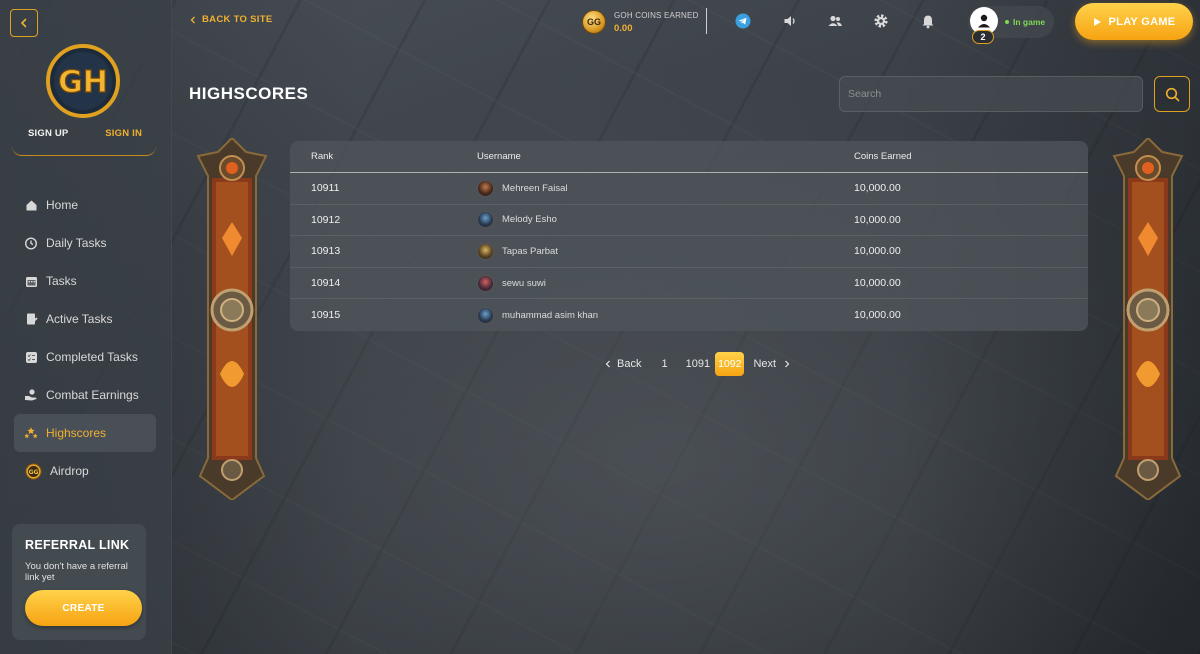 The height and width of the screenshot is (654, 1200). Describe the element at coordinates (76, 572) in the screenshot. I see `referral-text: You don't have a referral link yet` at that location.